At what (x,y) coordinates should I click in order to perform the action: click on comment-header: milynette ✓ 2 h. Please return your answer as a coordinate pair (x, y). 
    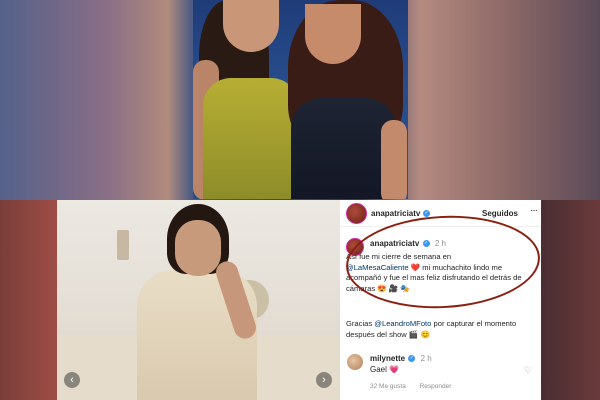
    Looking at the image, I should click on (401, 358).